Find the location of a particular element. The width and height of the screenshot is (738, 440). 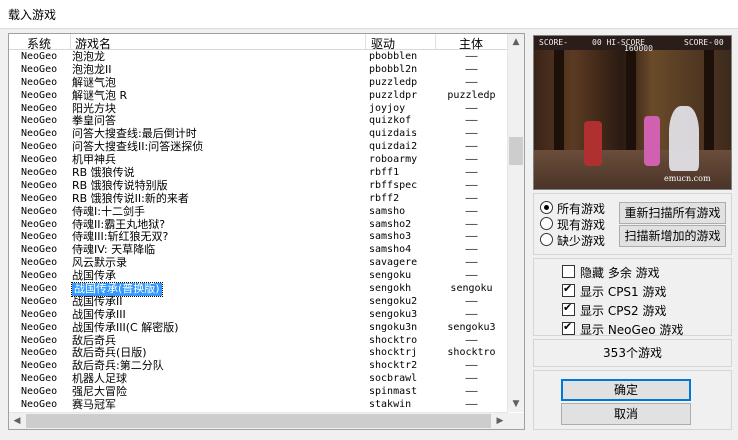

cell-driver: quizkof is located at coordinates (390, 121).